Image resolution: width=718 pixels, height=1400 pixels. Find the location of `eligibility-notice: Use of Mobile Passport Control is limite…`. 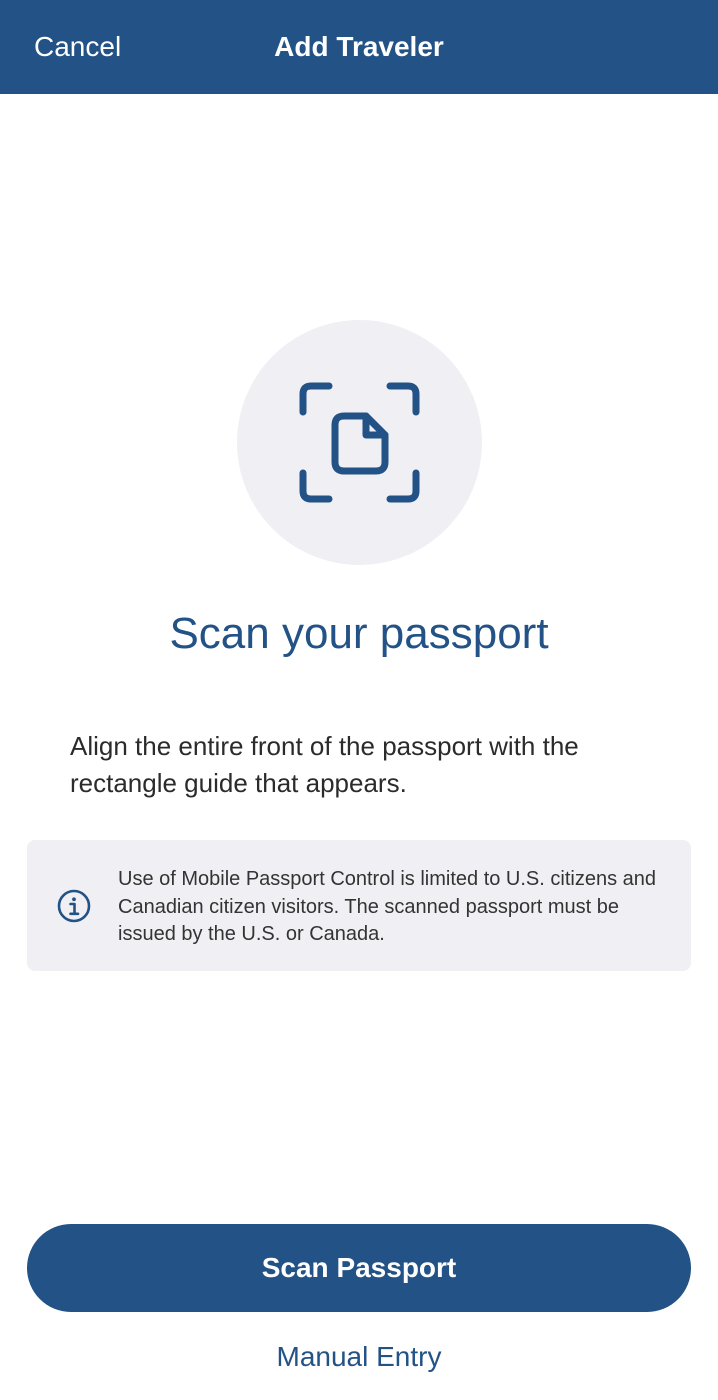

eligibility-notice: Use of Mobile Passport Control is limite… is located at coordinates (359, 905).